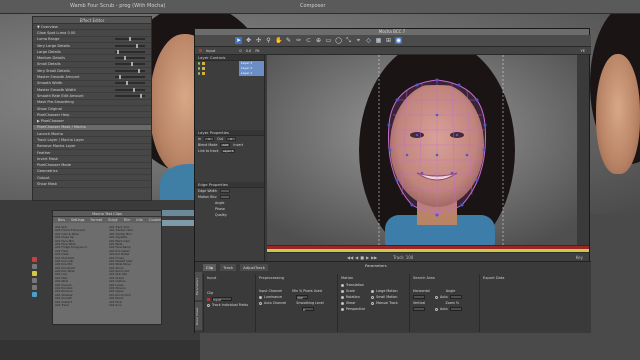 This screenshot has height=360, width=640. Describe the element at coordinates (358, 40) in the screenshot. I see `align-tool-icon: ⌖` at that location.